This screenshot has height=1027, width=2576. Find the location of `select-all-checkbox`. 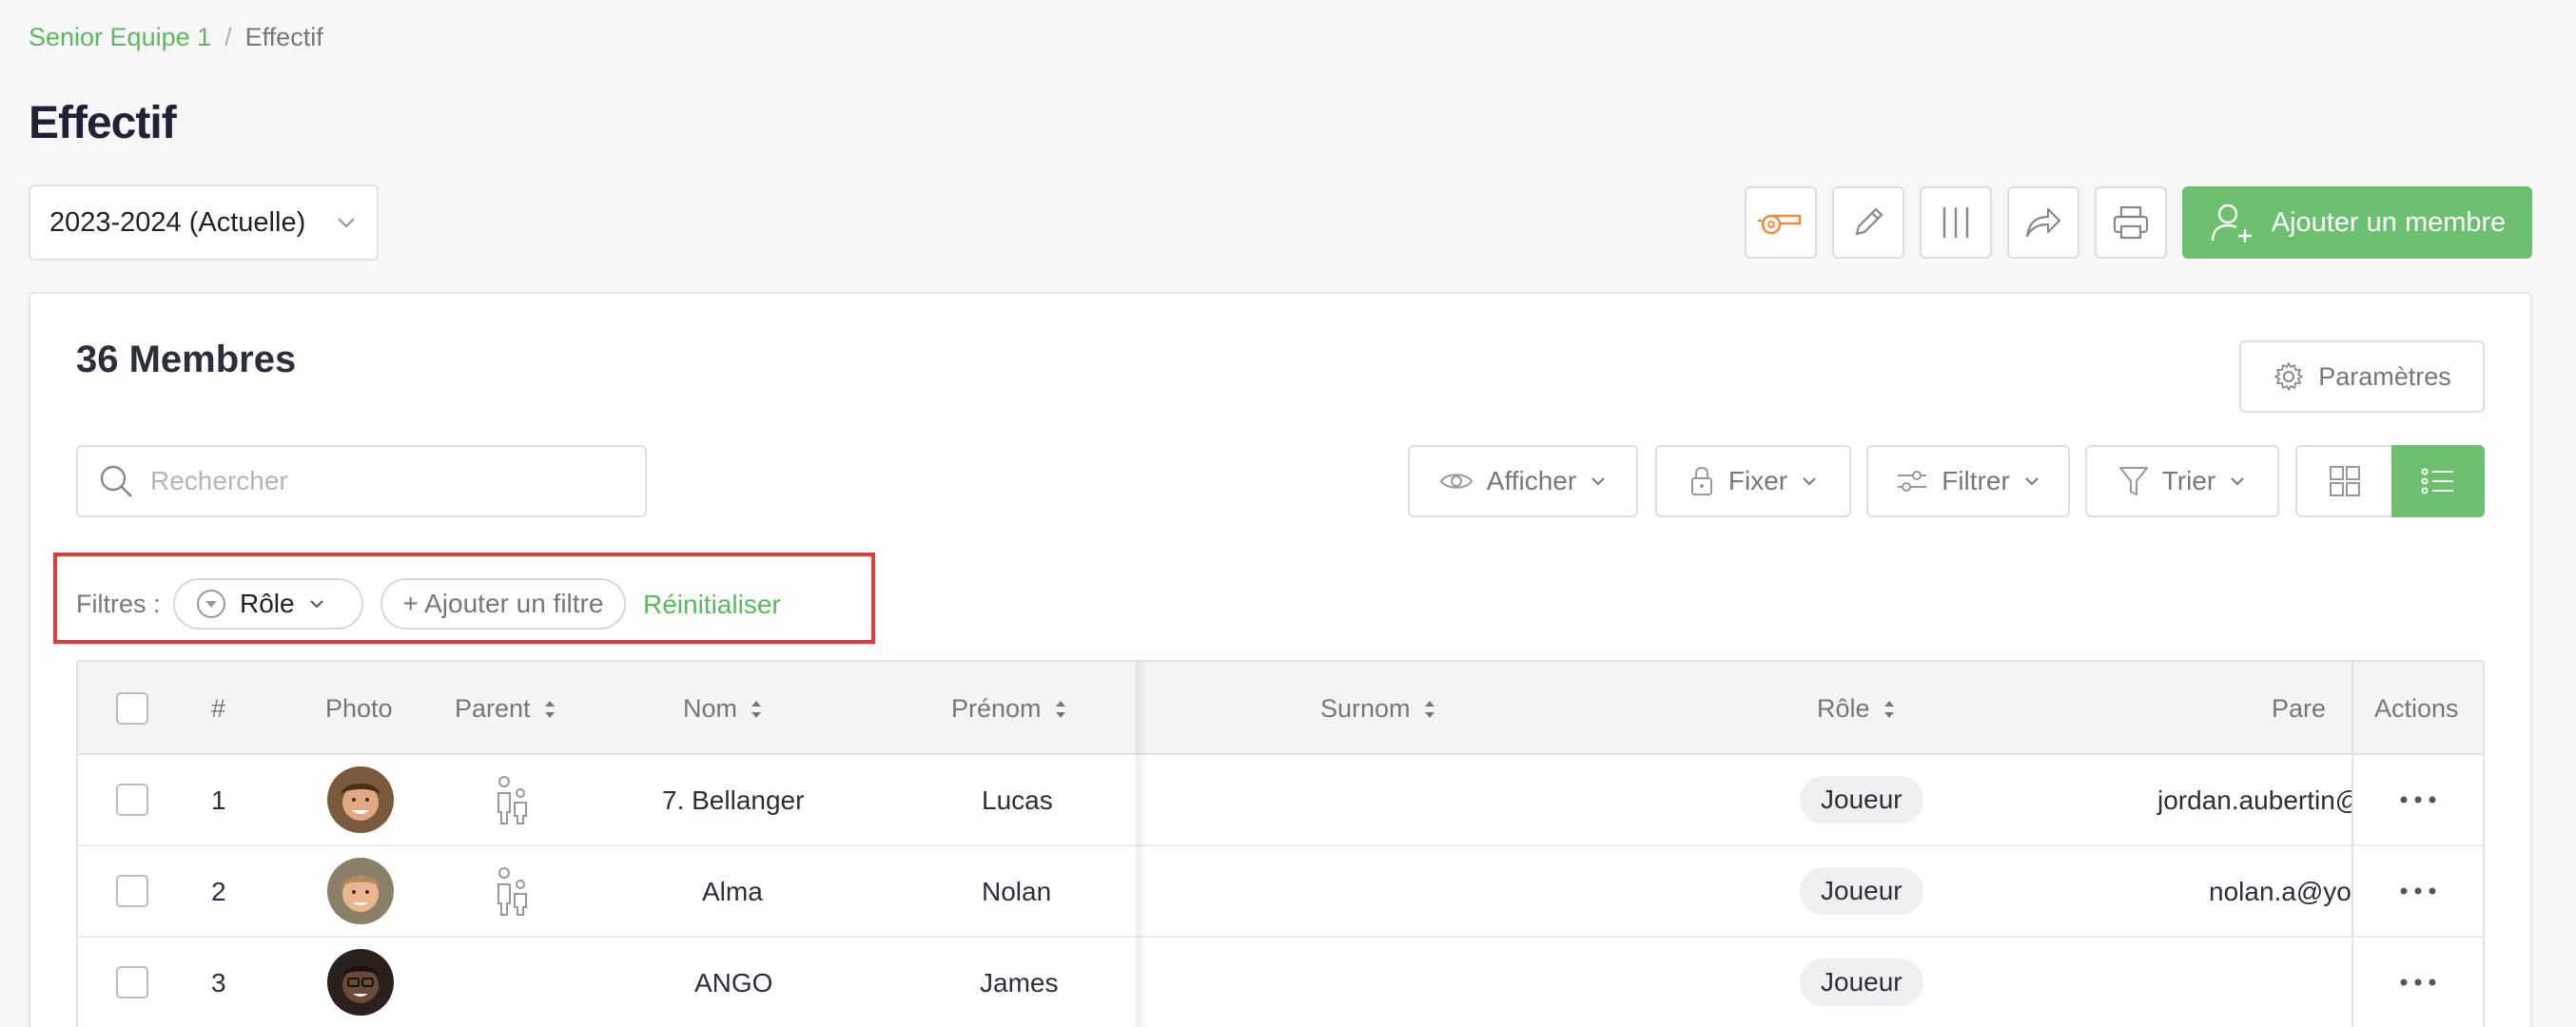

select-all-checkbox is located at coordinates (132, 708).